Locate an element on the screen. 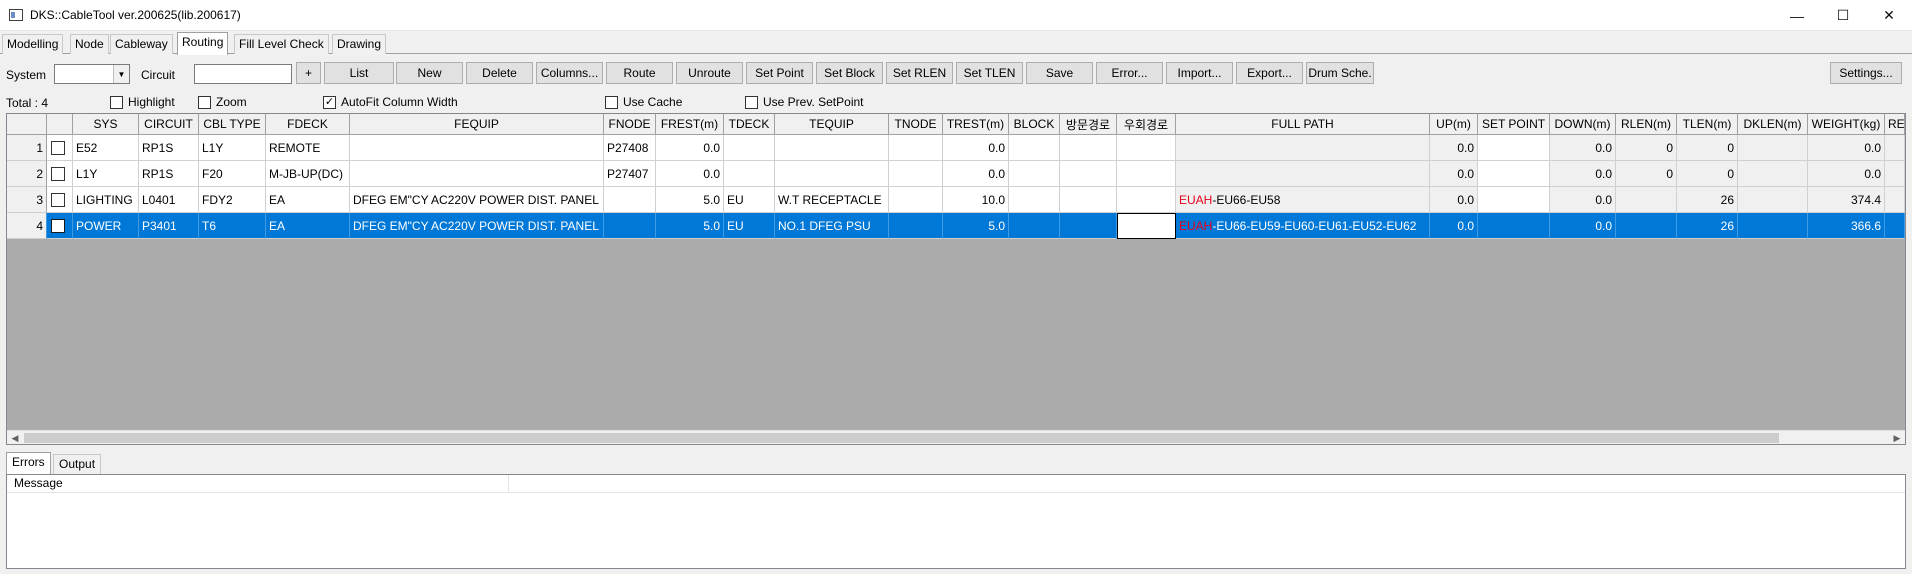 The image size is (1912, 574). autofit-checkbox: ✓ is located at coordinates (329, 102).